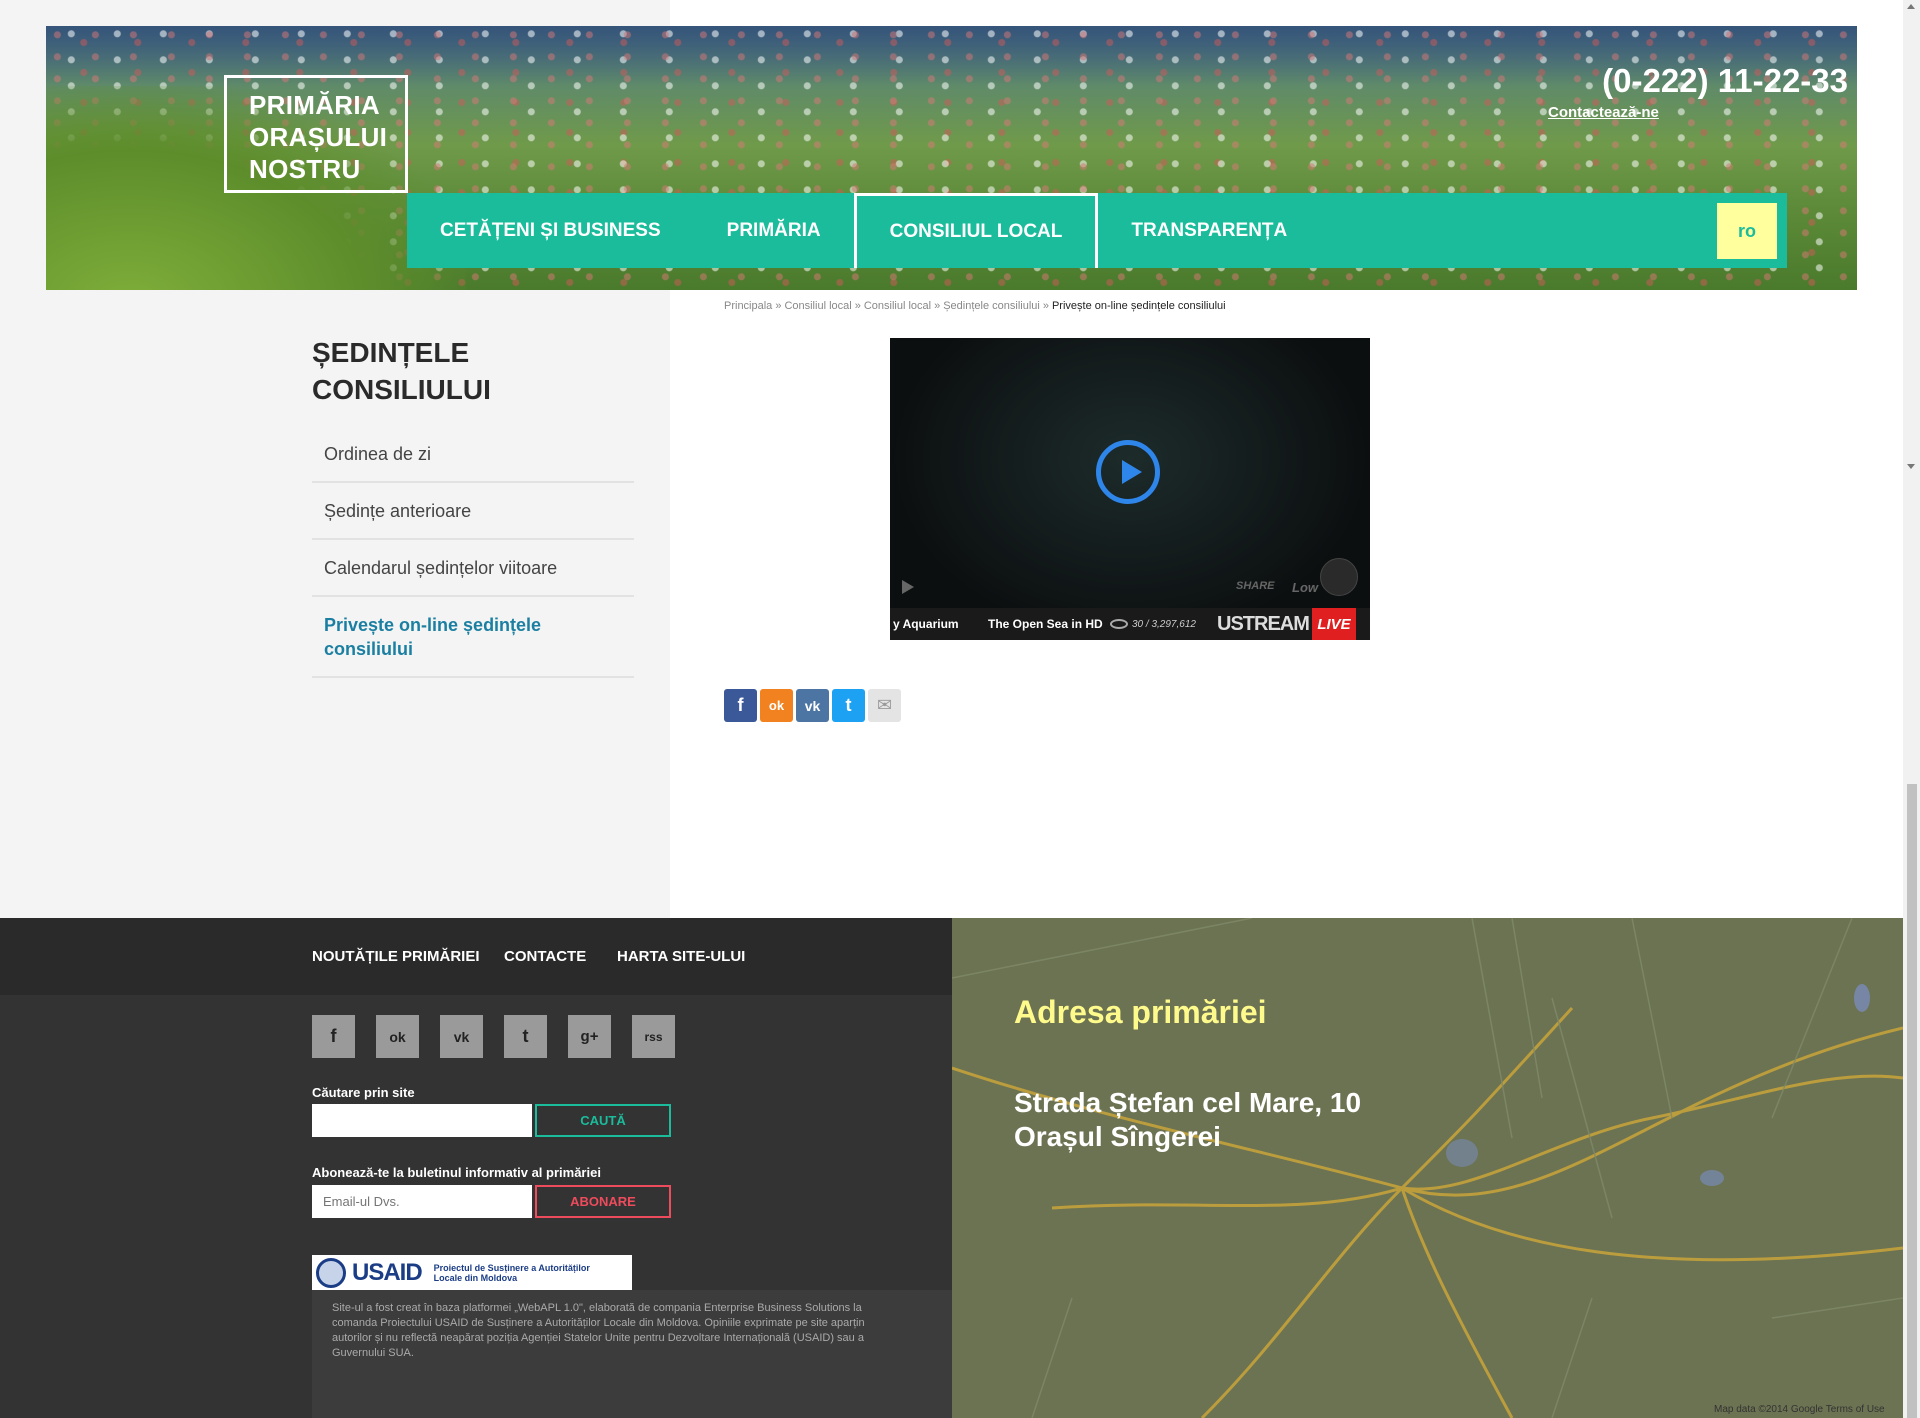  What do you see at coordinates (473, 454) in the screenshot?
I see `sidebar-item-agenda: Ordinea de zi` at bounding box center [473, 454].